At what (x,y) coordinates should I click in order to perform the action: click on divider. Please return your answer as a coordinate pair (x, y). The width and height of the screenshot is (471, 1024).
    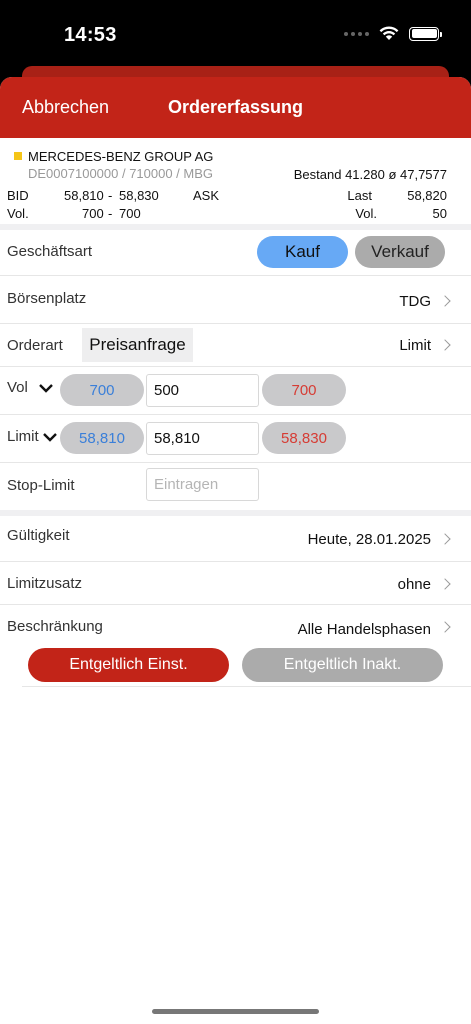
    Looking at the image, I should click on (246, 686).